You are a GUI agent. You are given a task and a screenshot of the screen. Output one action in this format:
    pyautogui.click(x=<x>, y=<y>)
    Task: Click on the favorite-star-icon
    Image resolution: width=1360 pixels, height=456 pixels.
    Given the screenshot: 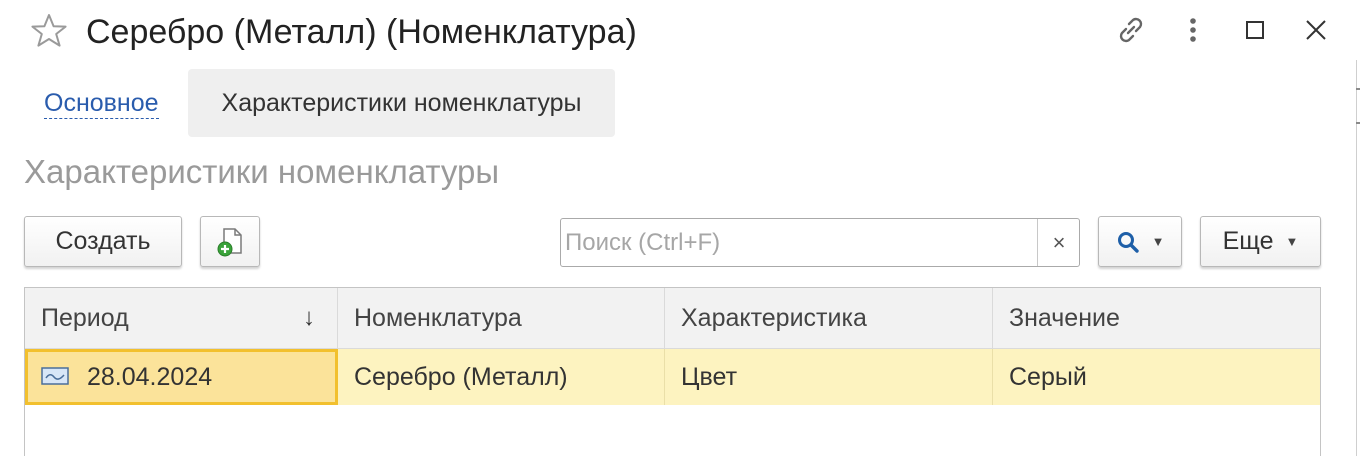 What is the action you would take?
    pyautogui.click(x=49, y=31)
    